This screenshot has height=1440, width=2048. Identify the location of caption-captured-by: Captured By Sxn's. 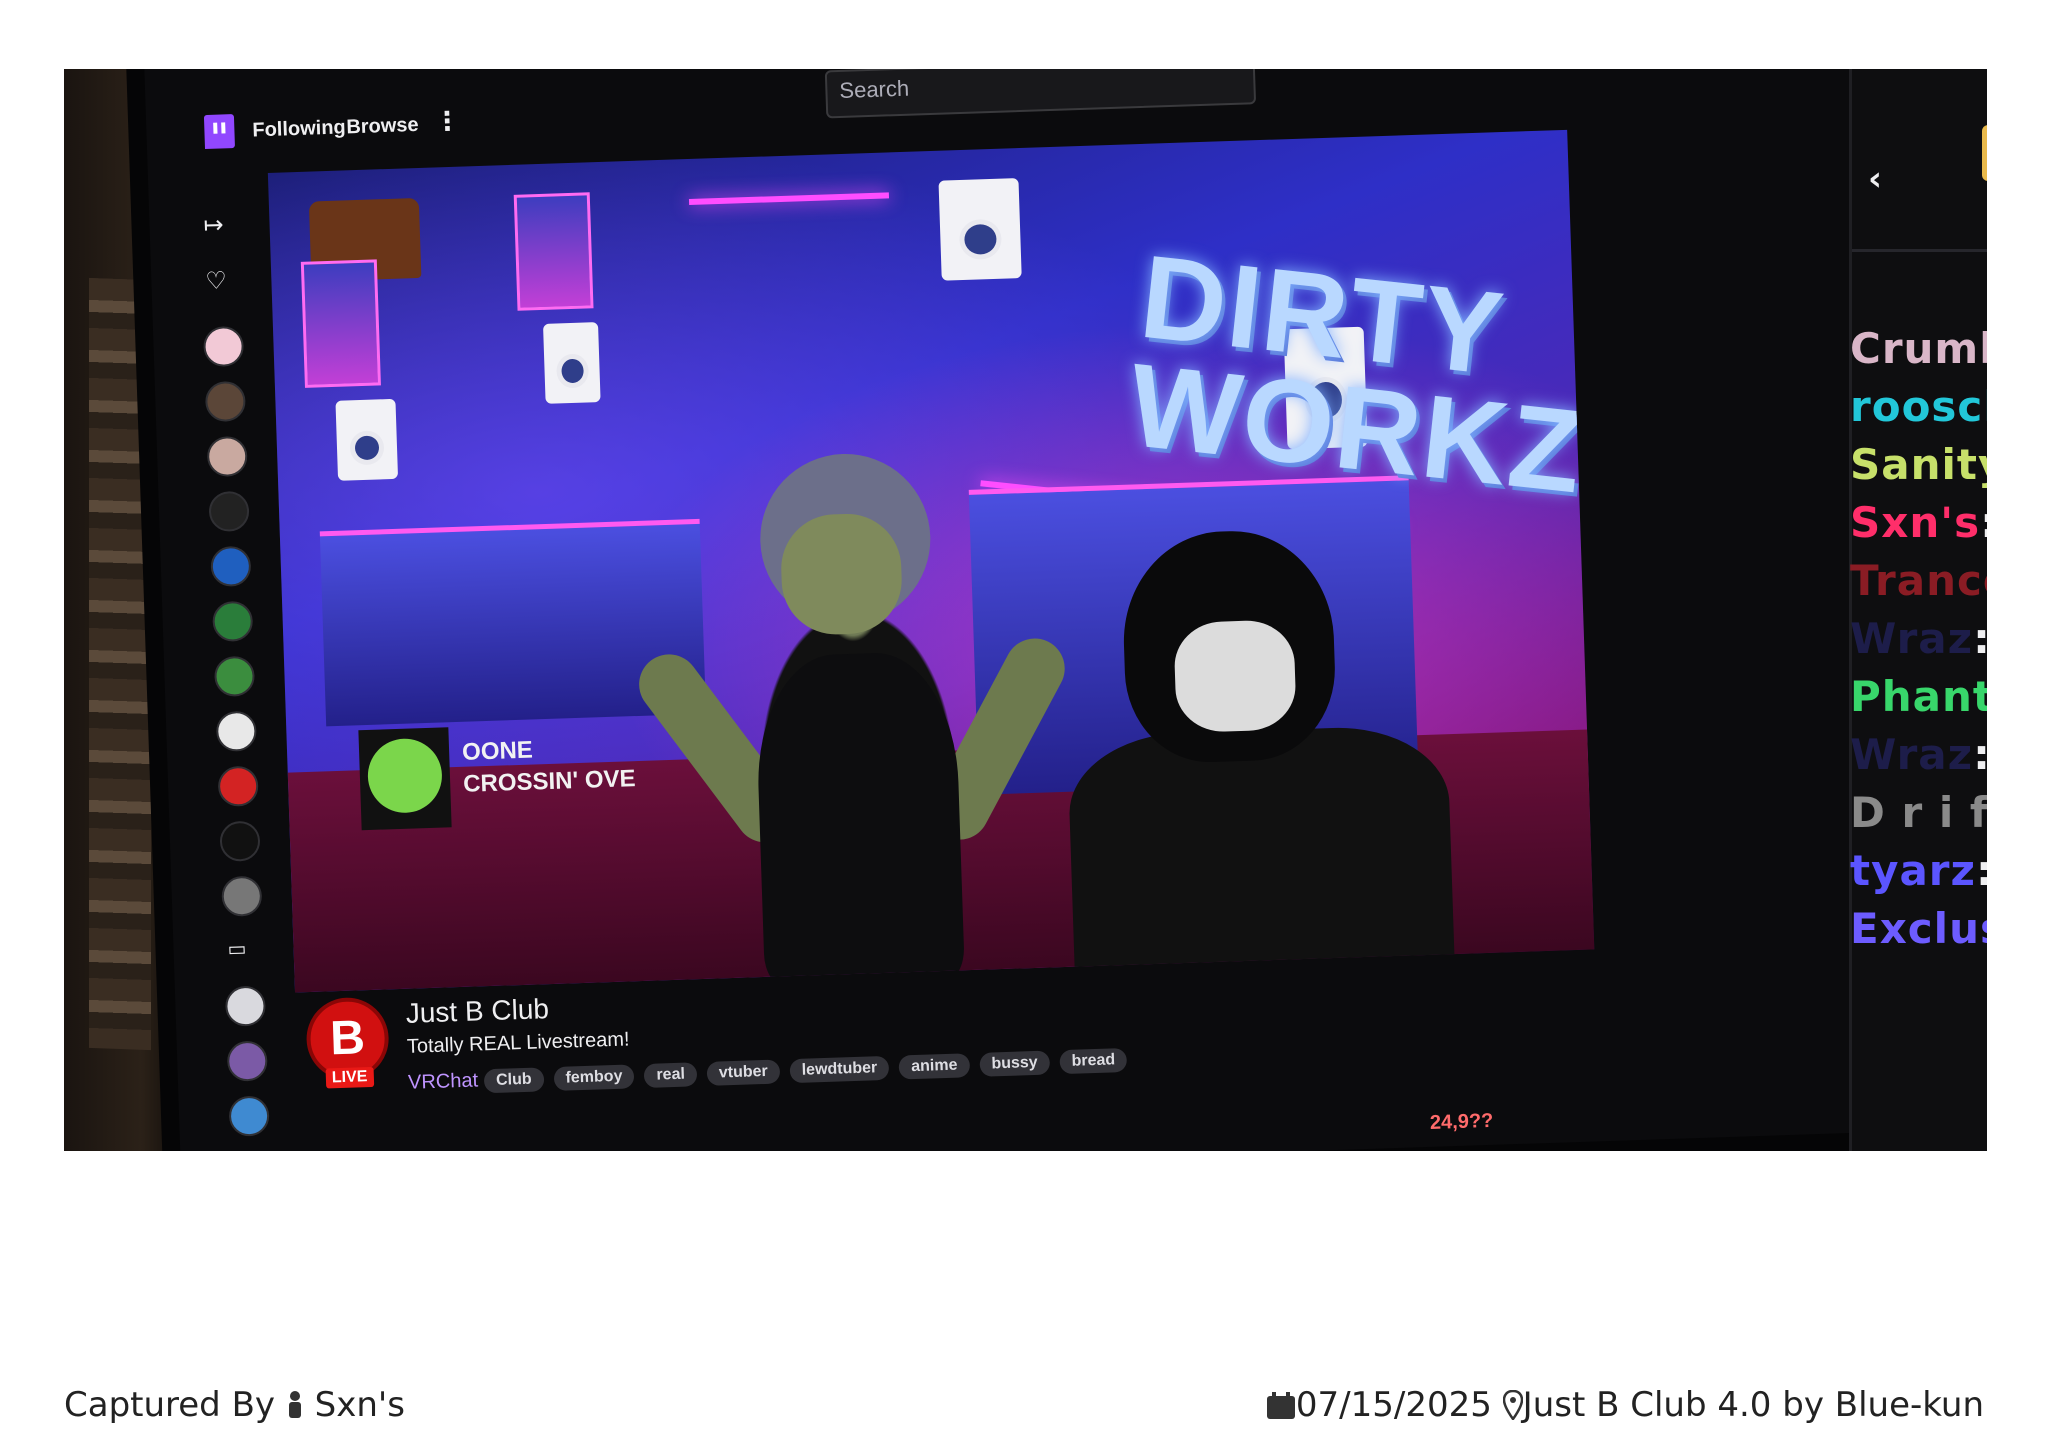
(234, 1407).